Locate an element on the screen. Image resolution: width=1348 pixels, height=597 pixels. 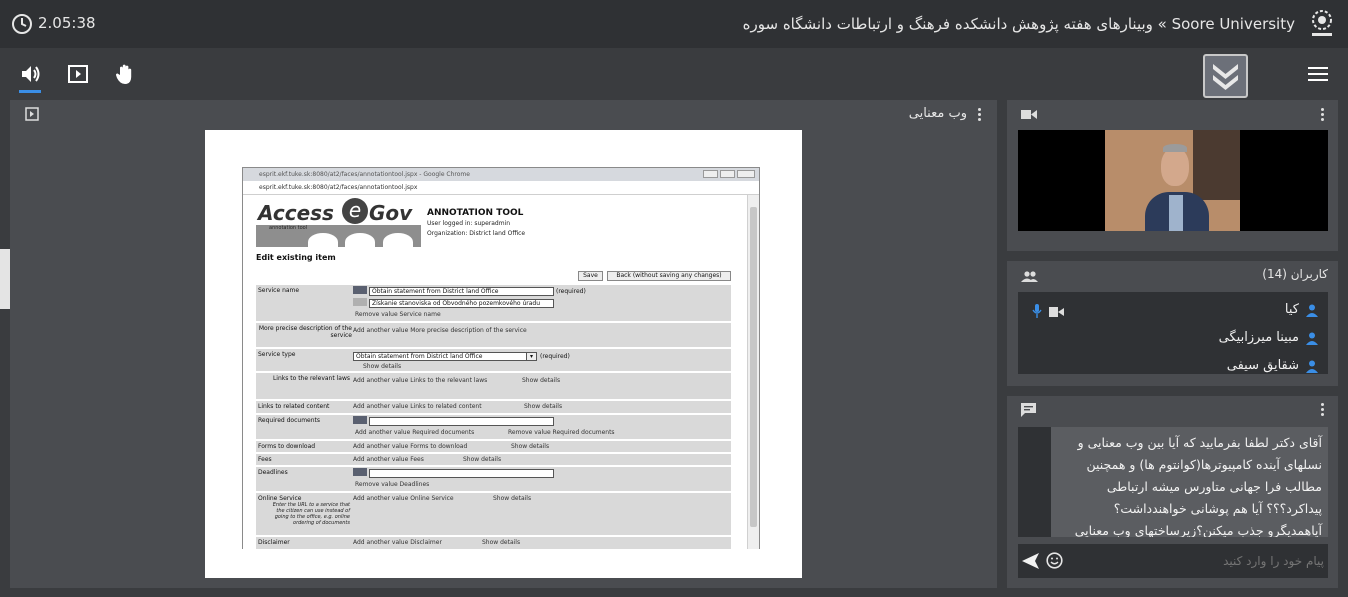
browser-scrollbar is located at coordinates (753, 372).